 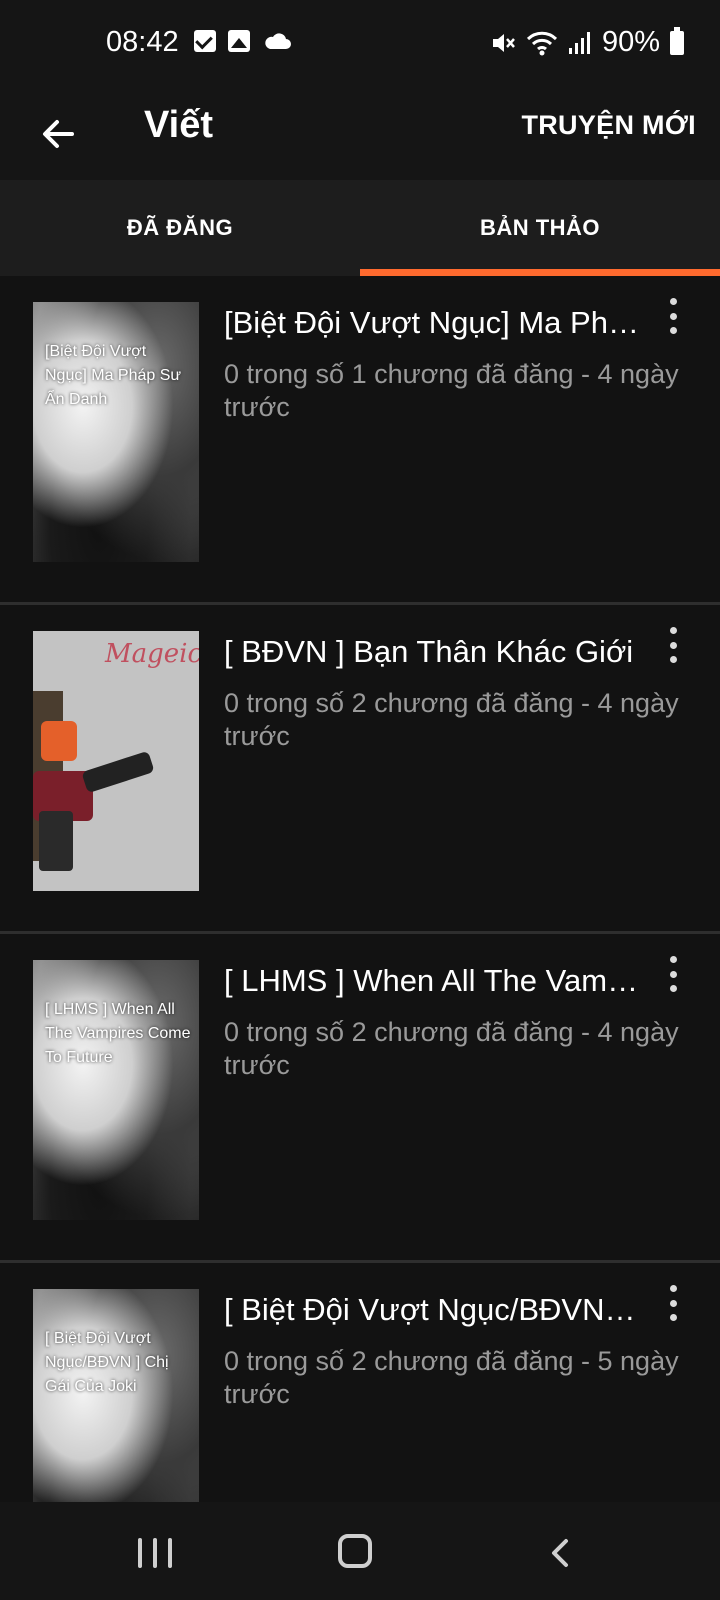 I want to click on wifi-icon, so click(x=542, y=43).